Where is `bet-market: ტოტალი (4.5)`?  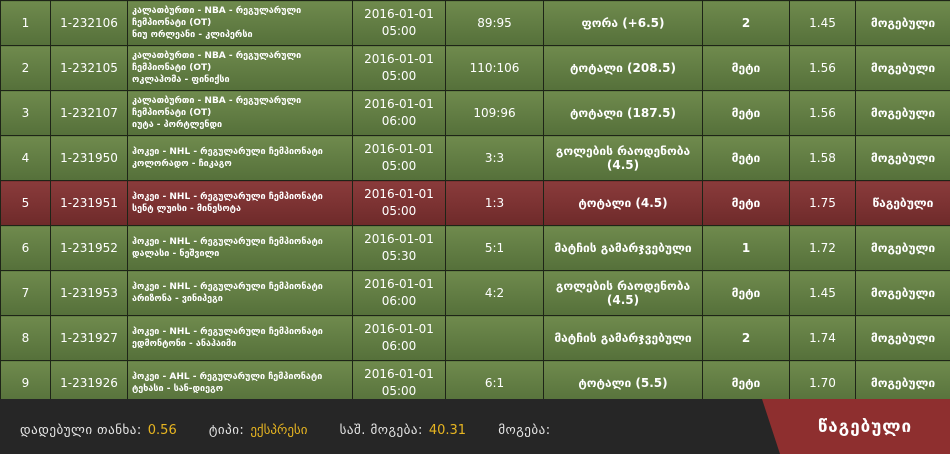 bet-market: ტოტალი (4.5) is located at coordinates (623, 203).